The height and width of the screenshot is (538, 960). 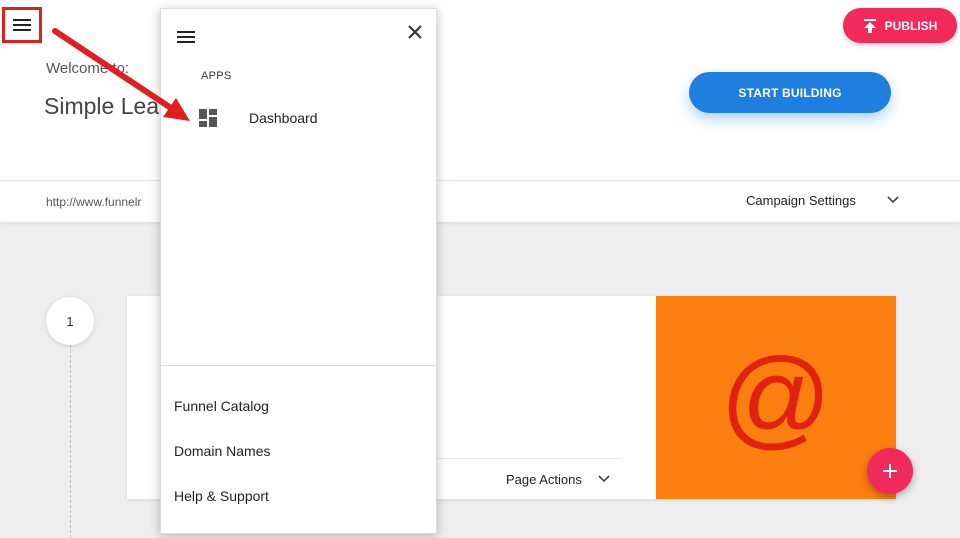 I want to click on funnel-url: http://www.funnelr, so click(x=93, y=202).